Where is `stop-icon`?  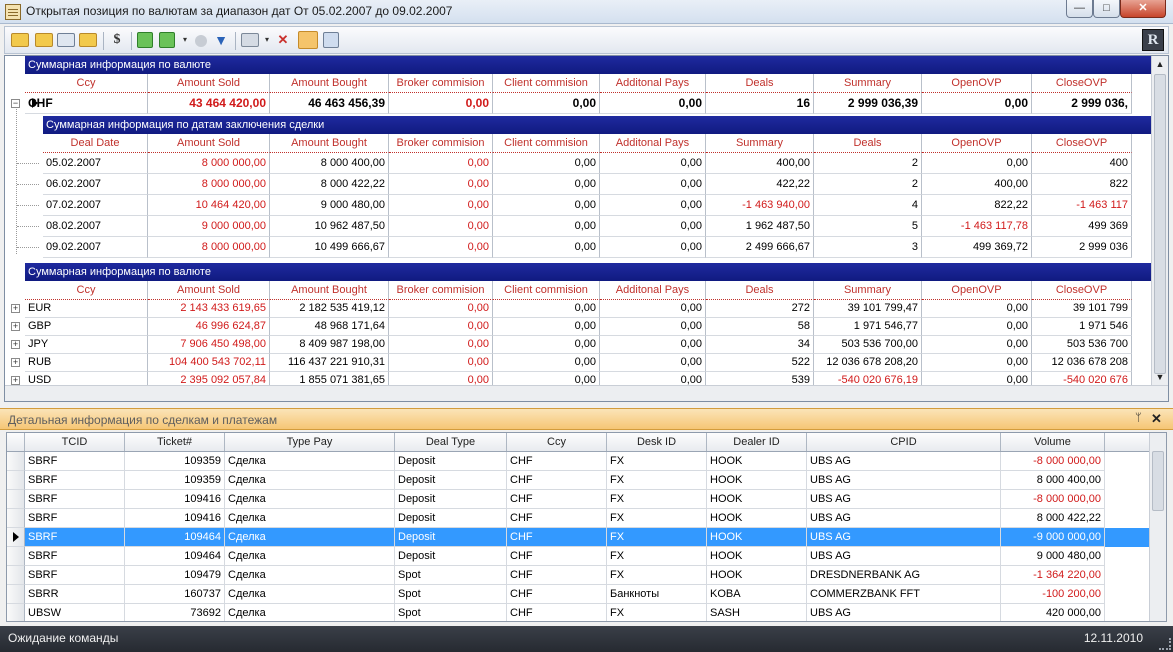
stop-icon is located at coordinates (201, 41).